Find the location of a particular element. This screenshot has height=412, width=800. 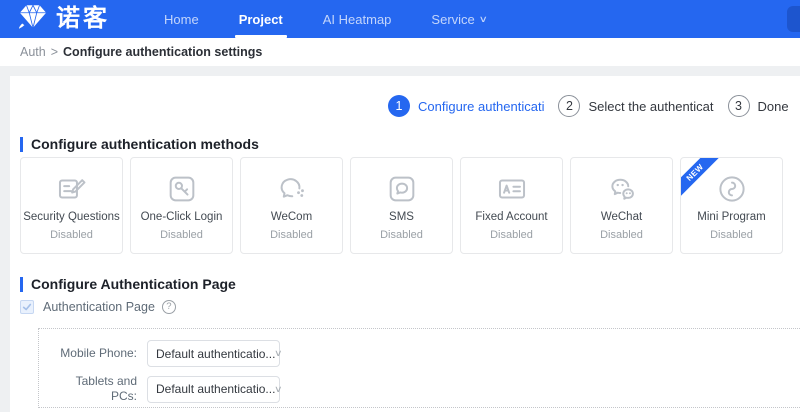

step-2: 2 Select the authenticat is located at coordinates (636, 106).